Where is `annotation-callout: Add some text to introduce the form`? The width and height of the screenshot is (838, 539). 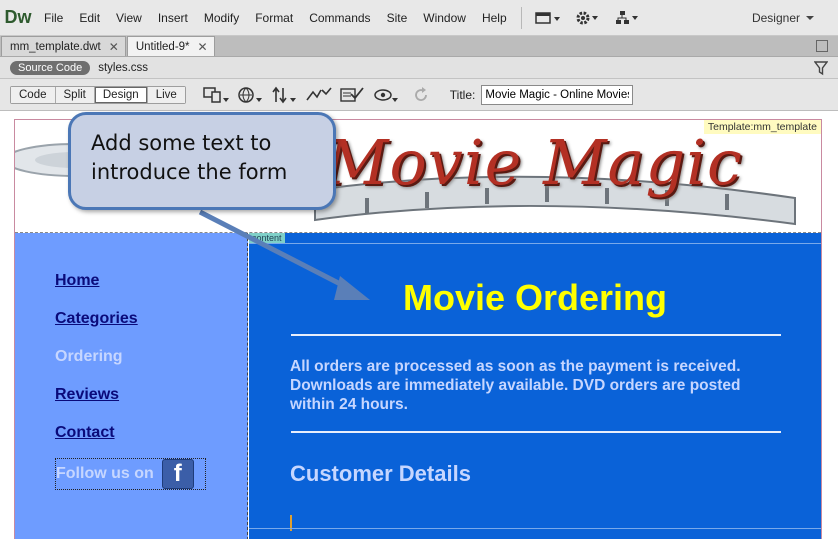 annotation-callout: Add some text to introduce the form is located at coordinates (202, 161).